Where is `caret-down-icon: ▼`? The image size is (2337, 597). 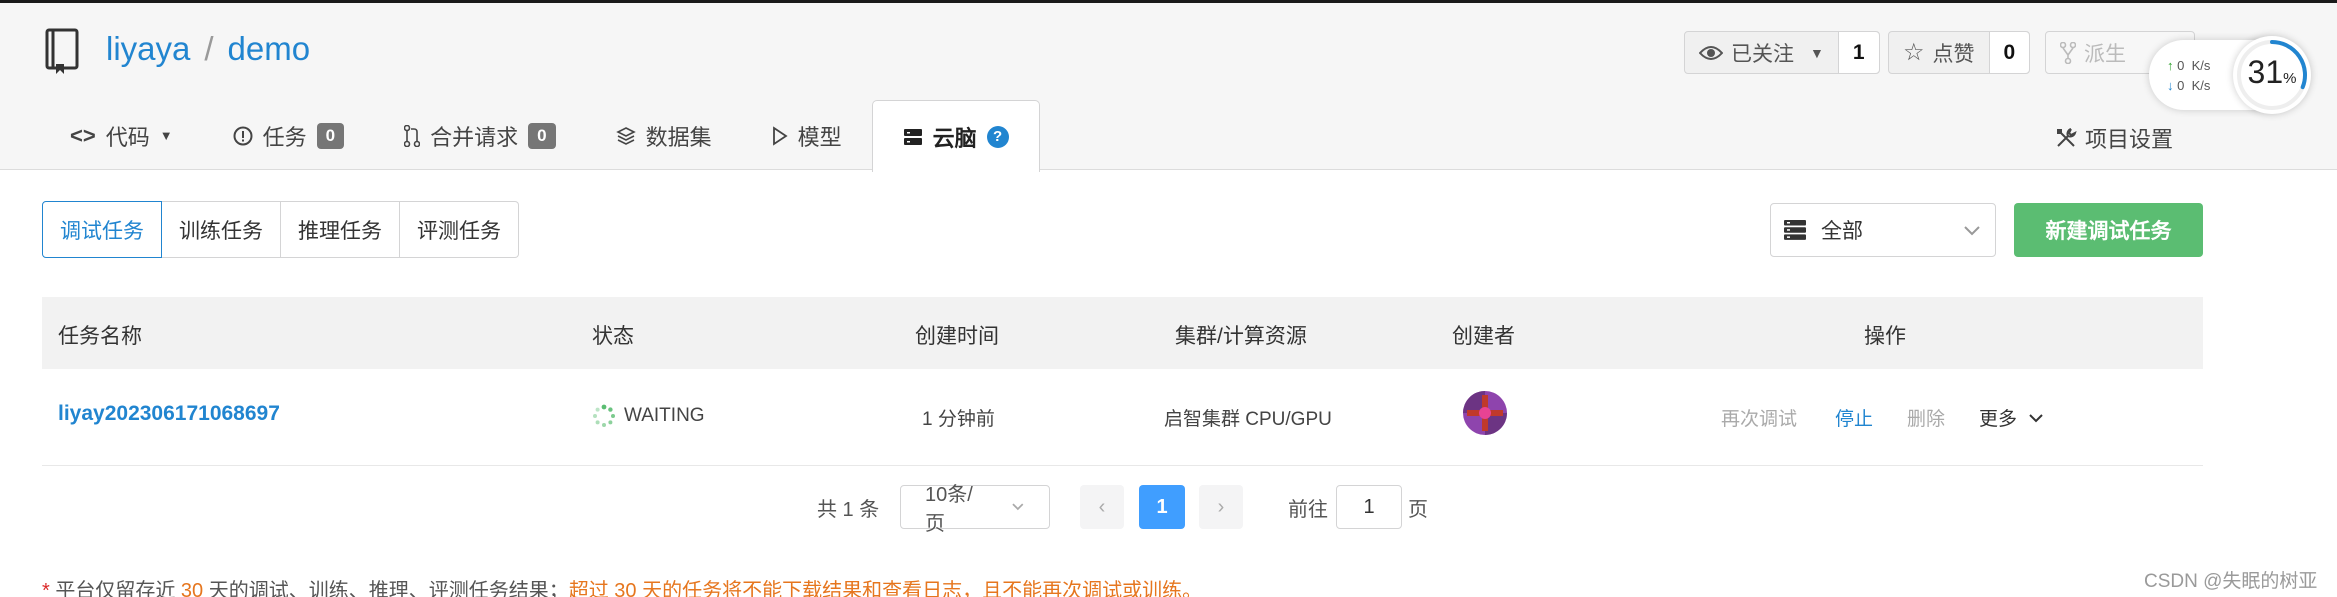 caret-down-icon: ▼ is located at coordinates (166, 135).